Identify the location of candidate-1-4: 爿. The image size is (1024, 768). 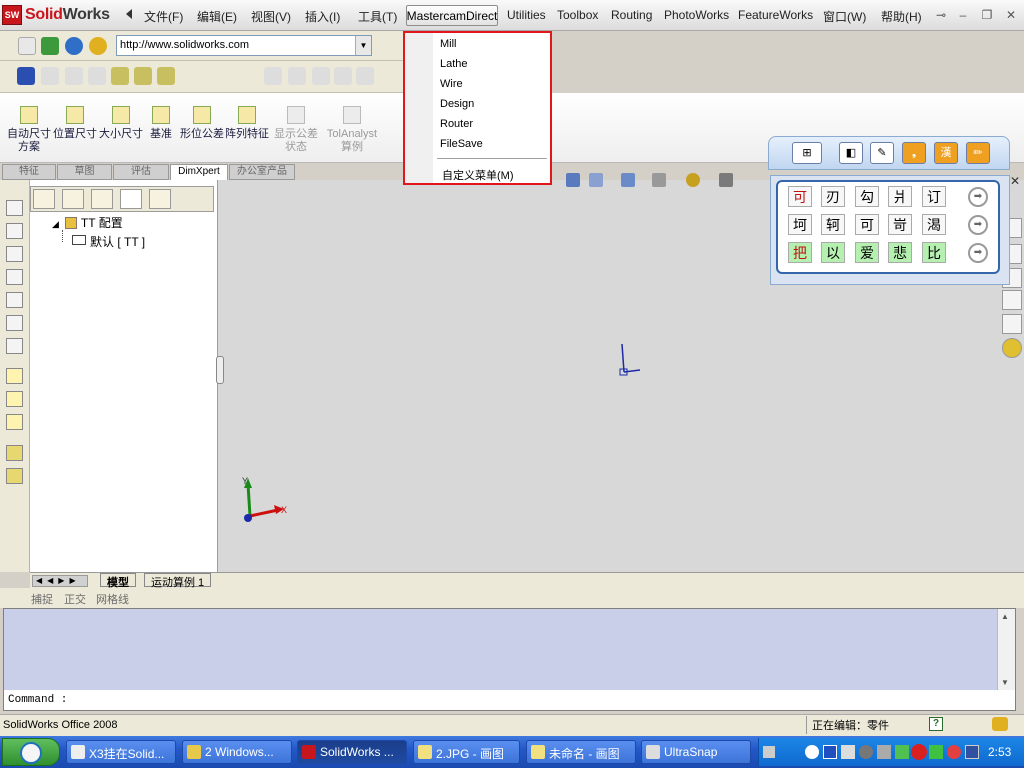
(900, 196).